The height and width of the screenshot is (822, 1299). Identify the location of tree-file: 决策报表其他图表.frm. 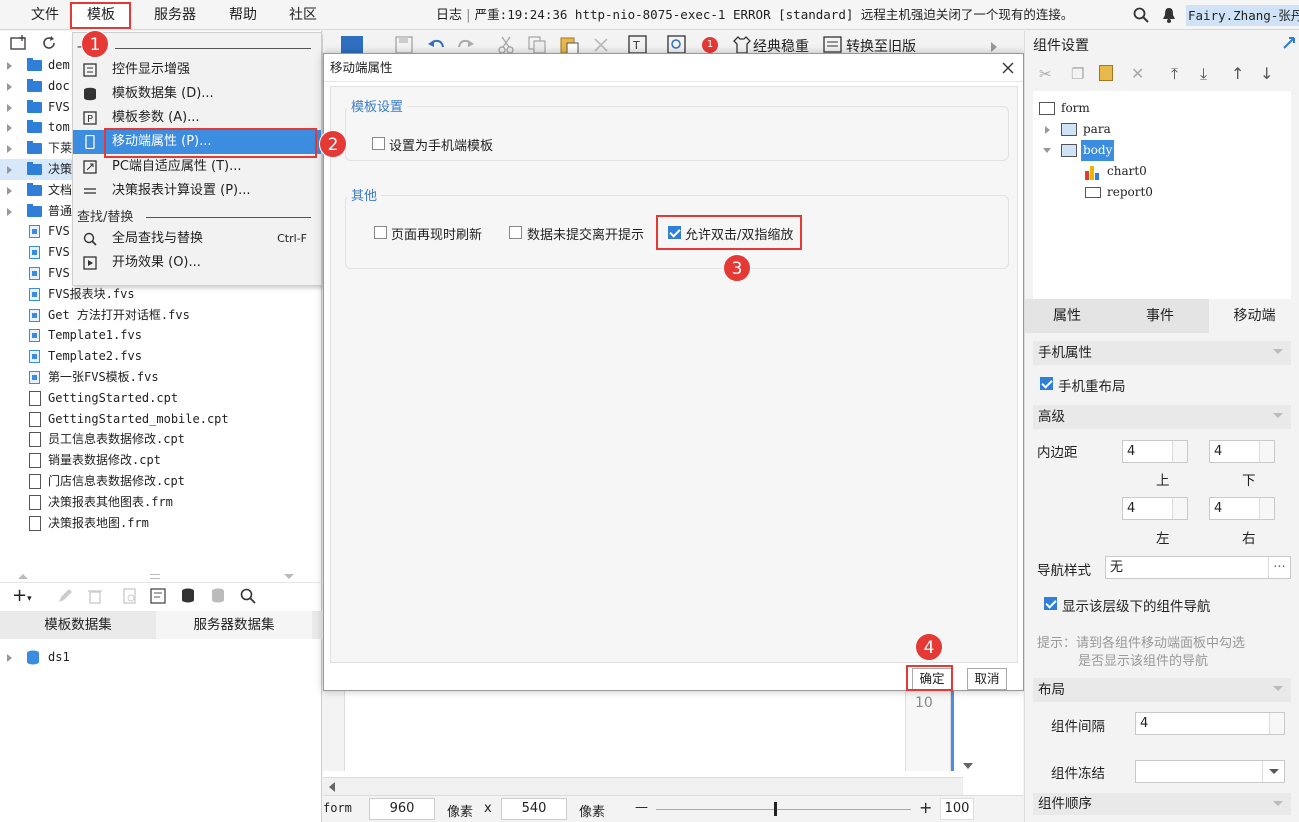
(161, 502).